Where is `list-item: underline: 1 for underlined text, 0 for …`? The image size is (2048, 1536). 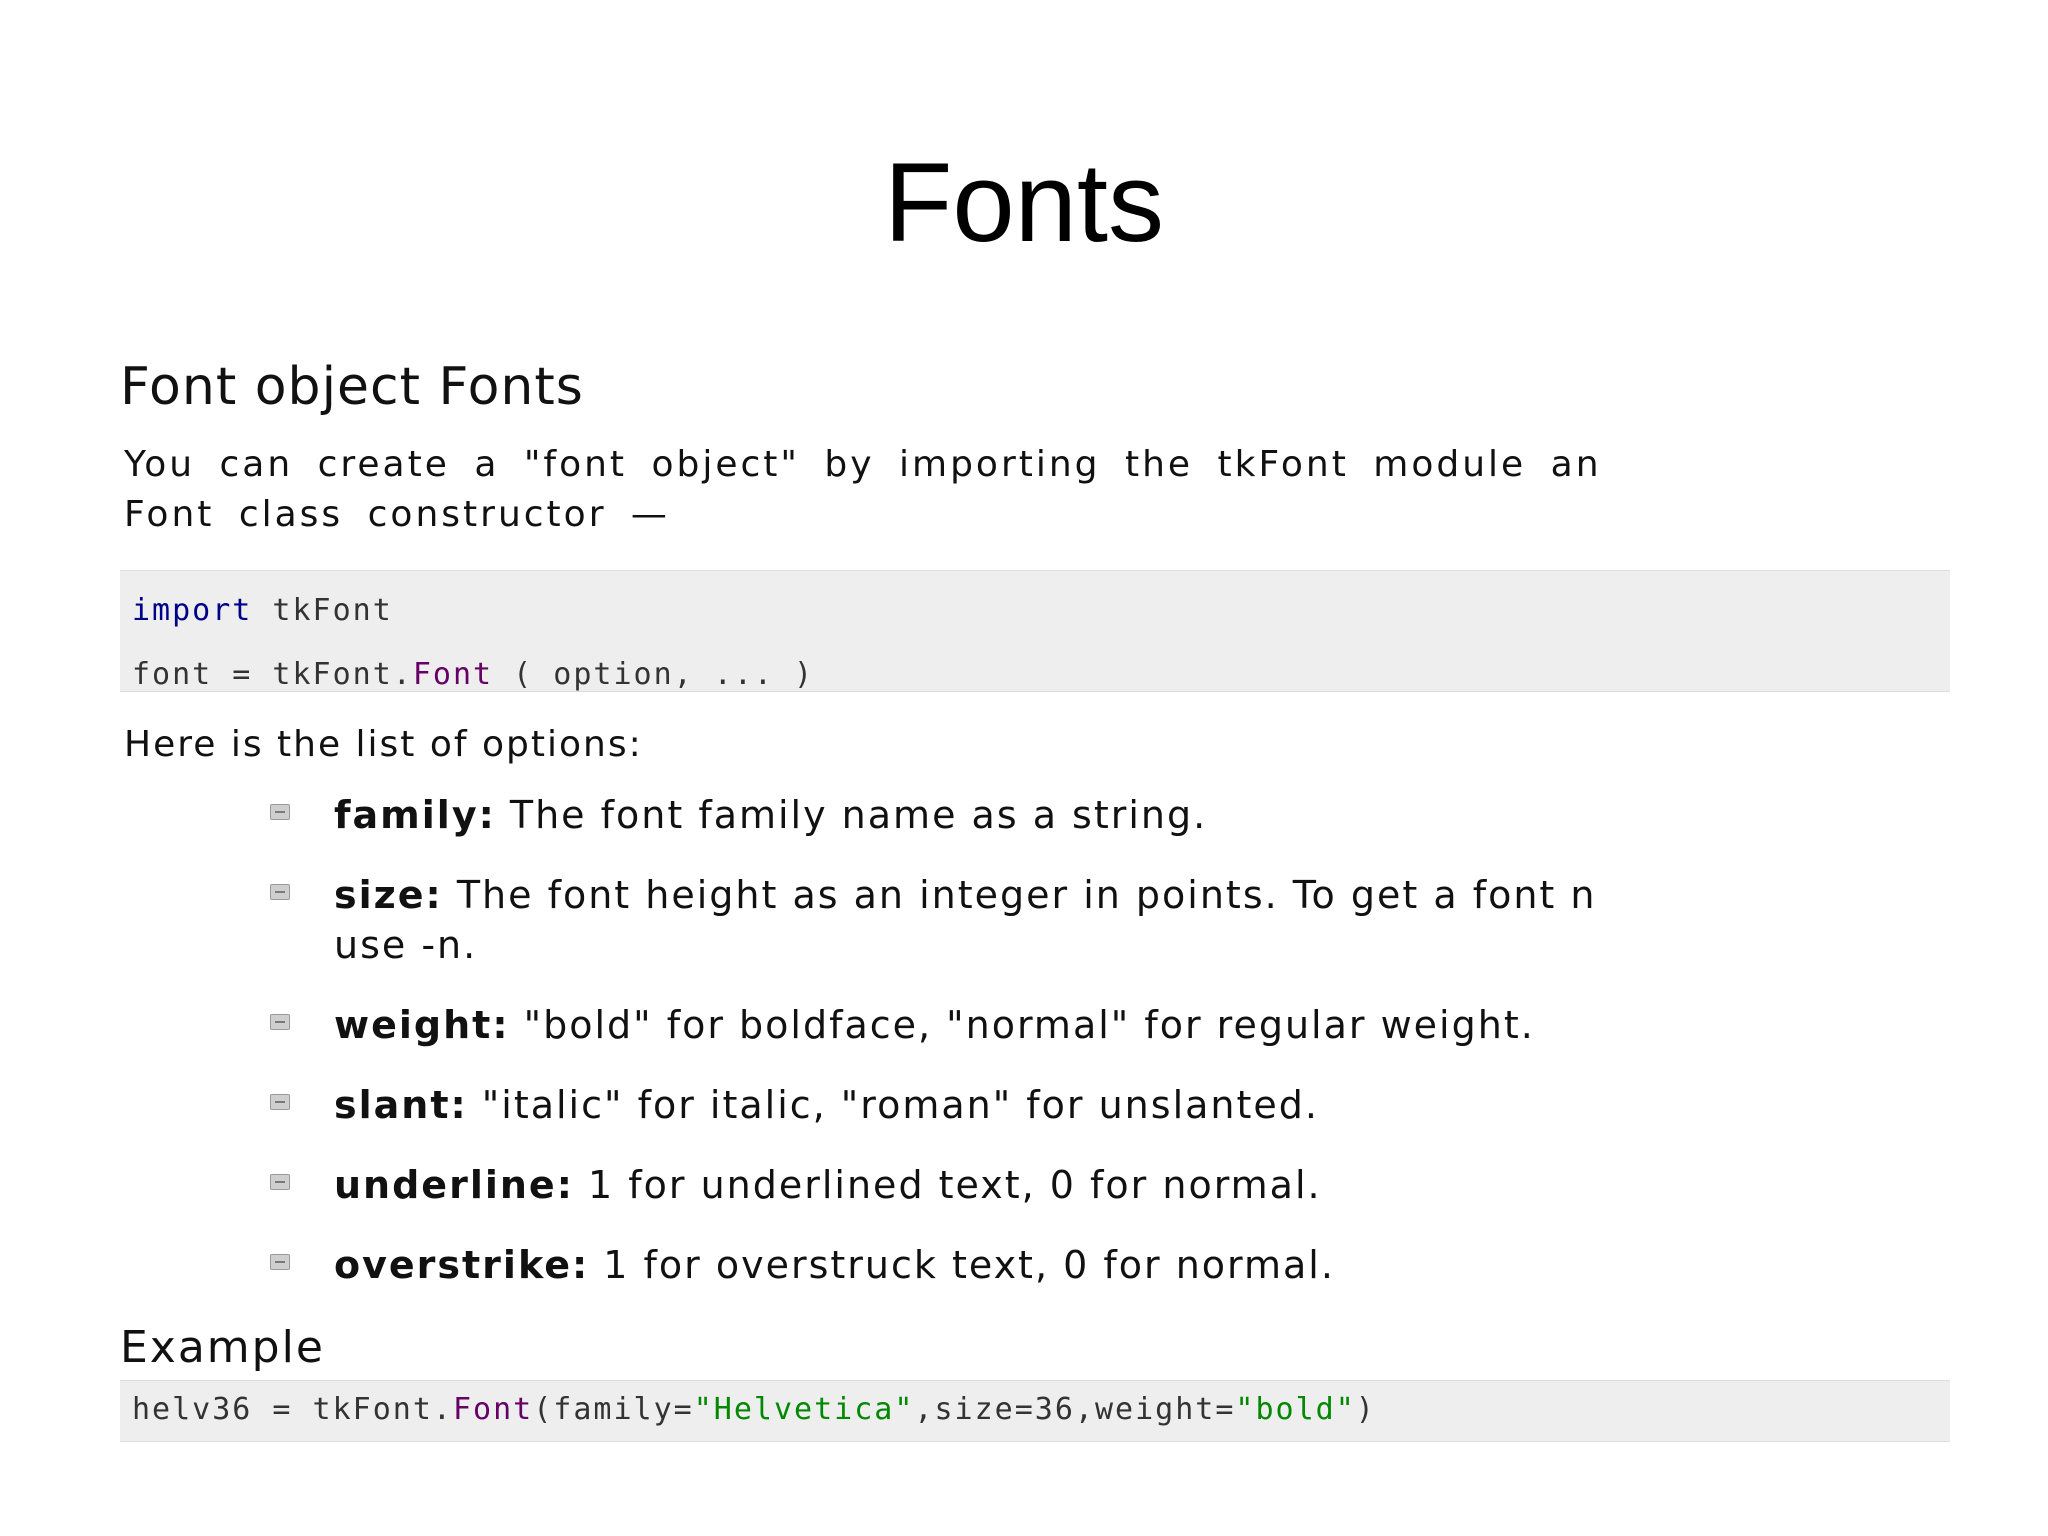
list-item: underline: 1 for underlined text, 0 for … is located at coordinates (1035, 1185).